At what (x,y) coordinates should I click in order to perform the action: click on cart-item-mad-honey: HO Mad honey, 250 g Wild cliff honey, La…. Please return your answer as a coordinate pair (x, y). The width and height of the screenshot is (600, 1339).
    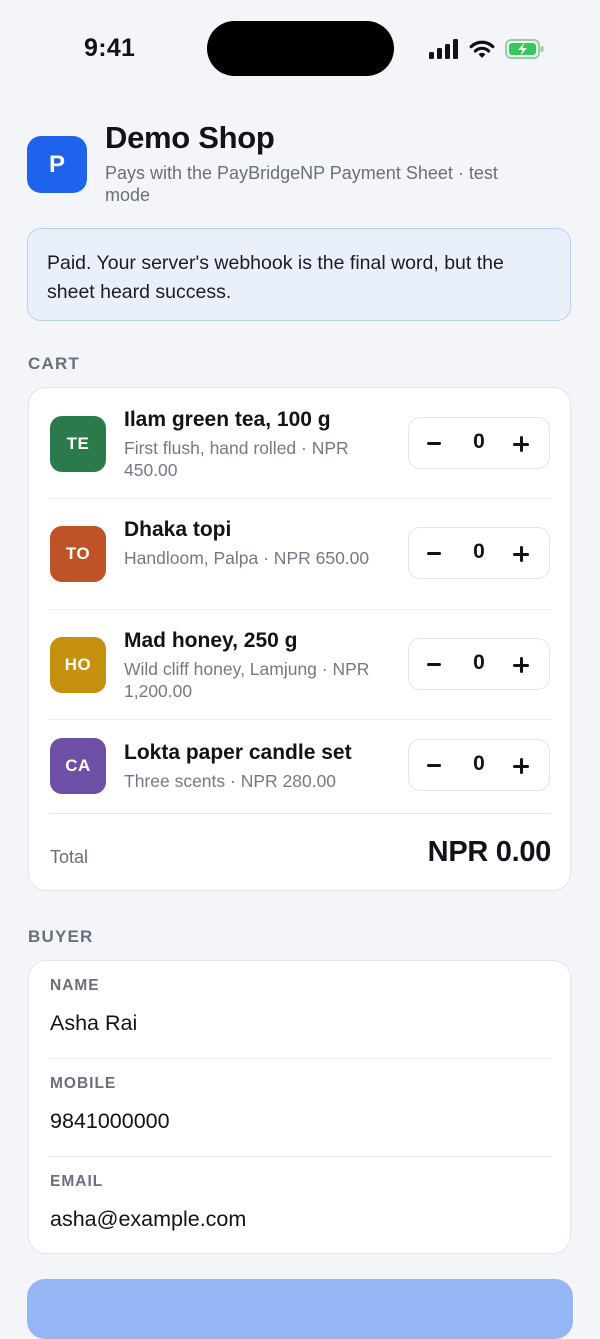
    Looking at the image, I should click on (300, 665).